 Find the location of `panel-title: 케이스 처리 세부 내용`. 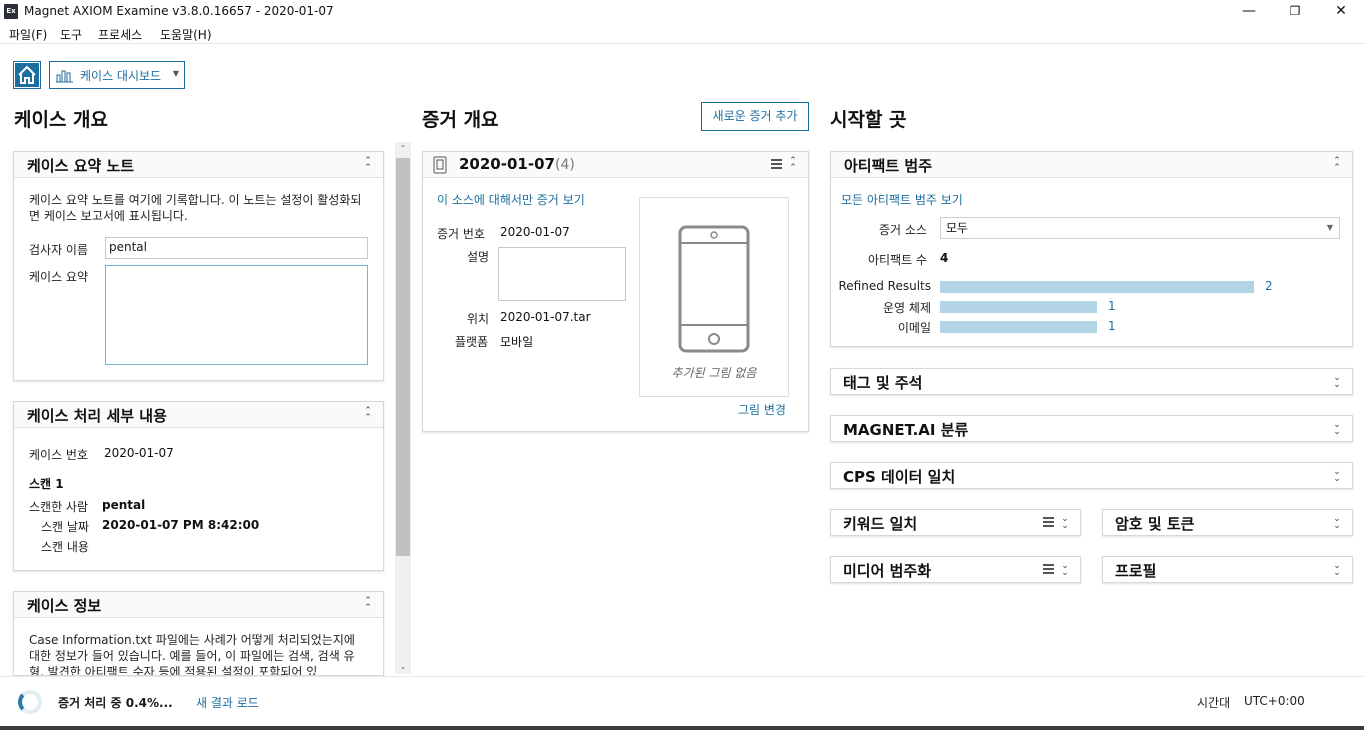

panel-title: 케이스 처리 세부 내용 is located at coordinates (97, 416).